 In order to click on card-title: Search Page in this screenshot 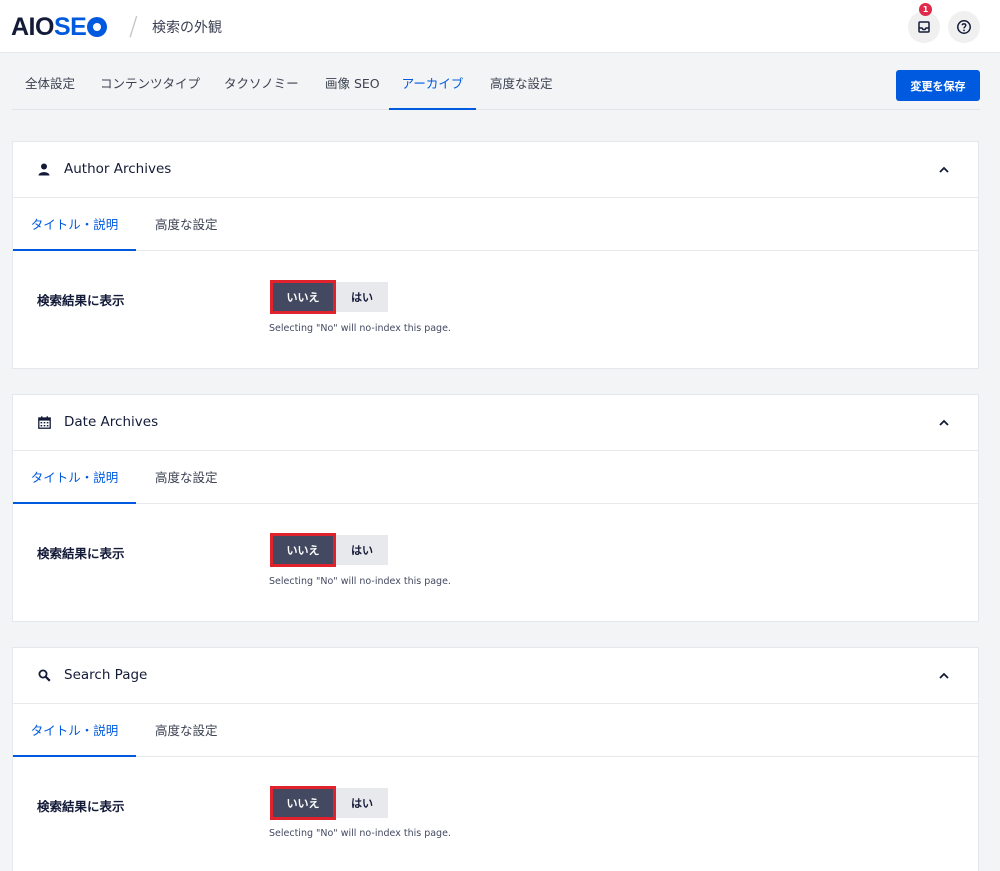, I will do `click(106, 675)`.